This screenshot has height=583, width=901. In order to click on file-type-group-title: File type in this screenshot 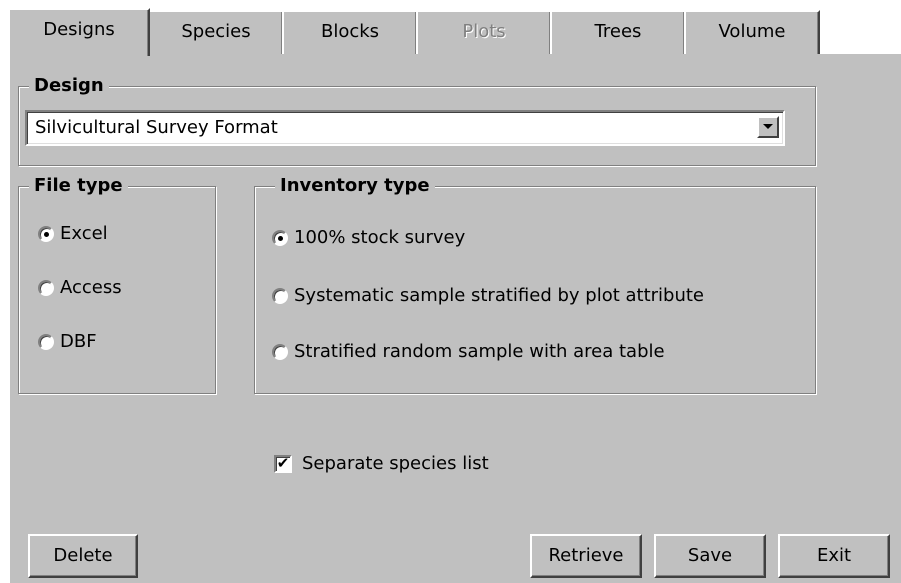, I will do `click(78, 186)`.